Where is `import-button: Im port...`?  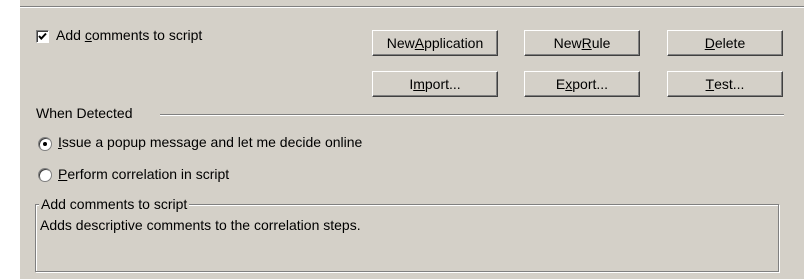 import-button: Im port... is located at coordinates (435, 84).